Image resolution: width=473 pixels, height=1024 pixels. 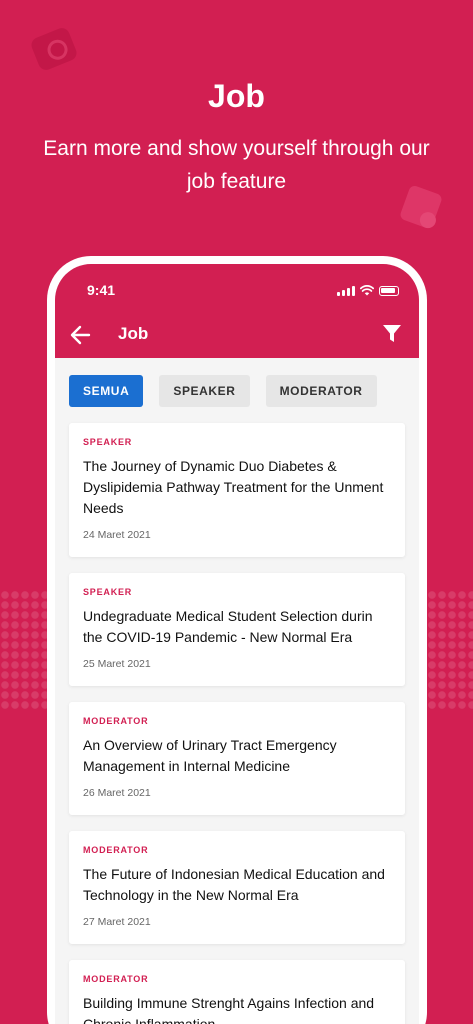 I want to click on battery-icon, so click(x=389, y=291).